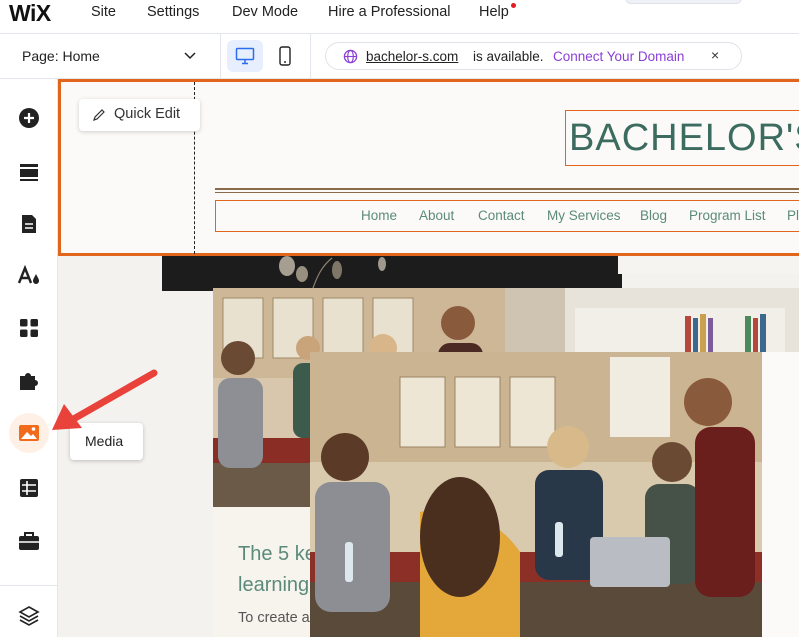 This screenshot has width=799, height=637. Describe the element at coordinates (618, 56) in the screenshot. I see `connect-domain-link: Connect Your Domain` at that location.